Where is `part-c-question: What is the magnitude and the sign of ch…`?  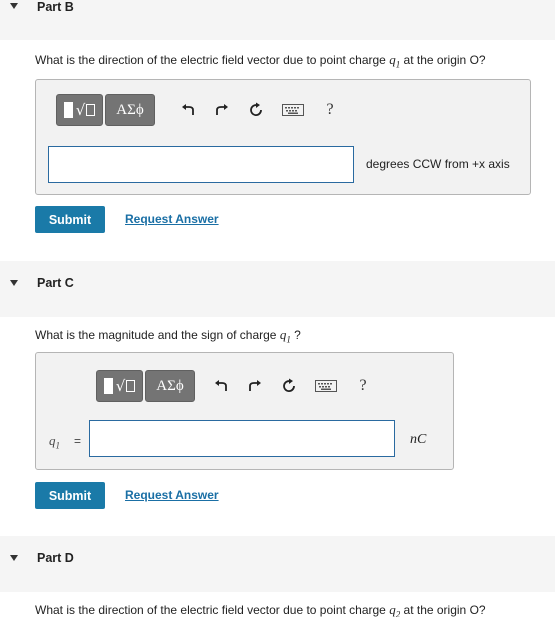 part-c-question: What is the magnitude and the sign of ch… is located at coordinates (168, 336).